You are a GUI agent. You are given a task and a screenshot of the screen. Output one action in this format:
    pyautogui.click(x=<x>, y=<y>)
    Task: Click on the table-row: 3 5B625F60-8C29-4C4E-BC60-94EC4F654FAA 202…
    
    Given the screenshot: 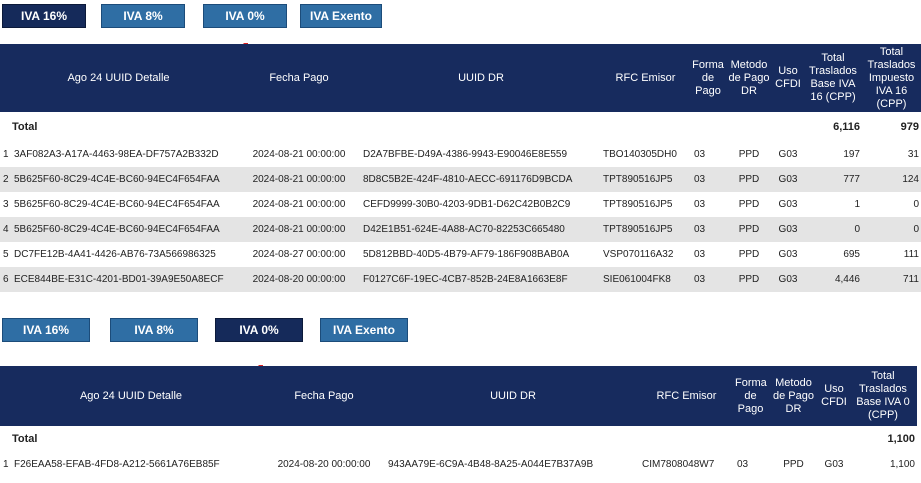 What is the action you would take?
    pyautogui.click(x=460, y=204)
    